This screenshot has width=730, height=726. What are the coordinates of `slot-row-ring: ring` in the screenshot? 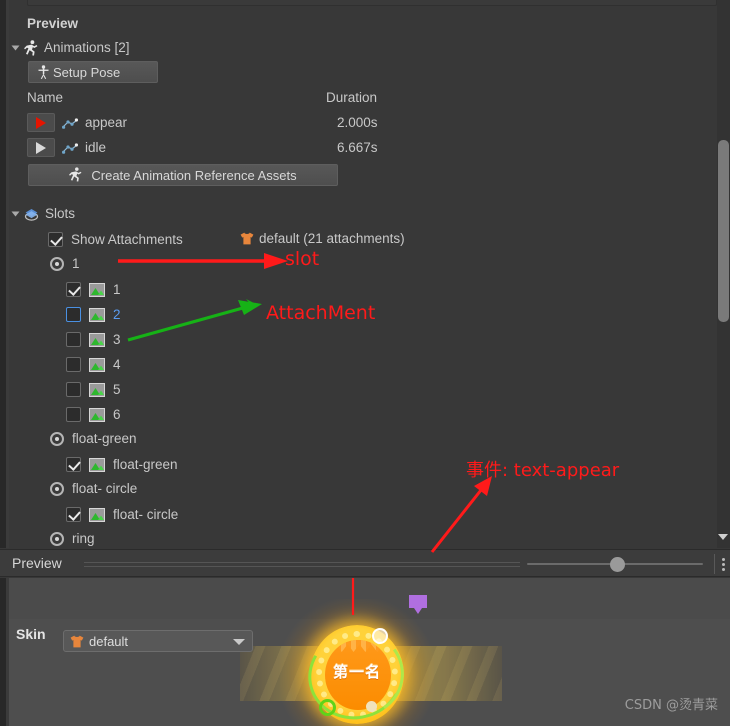 It's located at (72, 539).